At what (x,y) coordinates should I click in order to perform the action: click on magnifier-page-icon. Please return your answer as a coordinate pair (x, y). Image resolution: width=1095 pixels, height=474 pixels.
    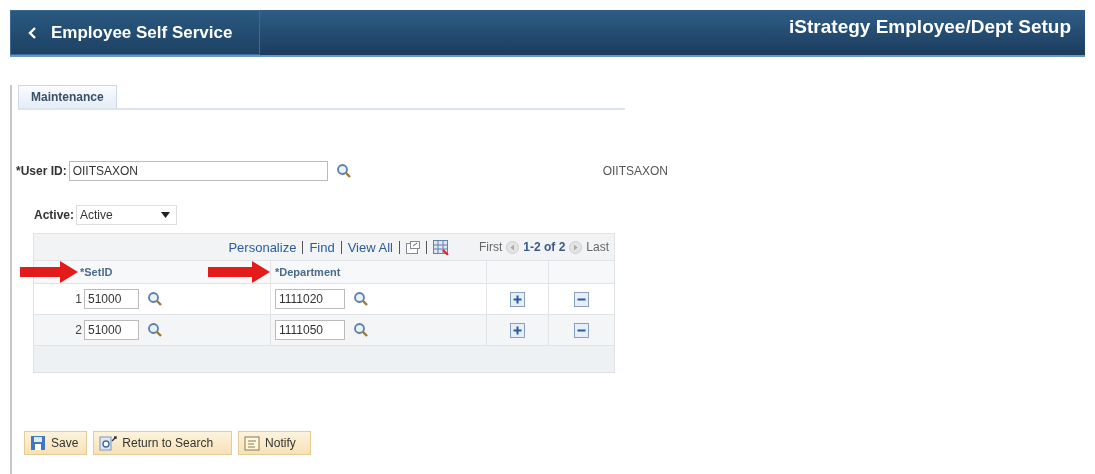
    Looking at the image, I should click on (108, 443).